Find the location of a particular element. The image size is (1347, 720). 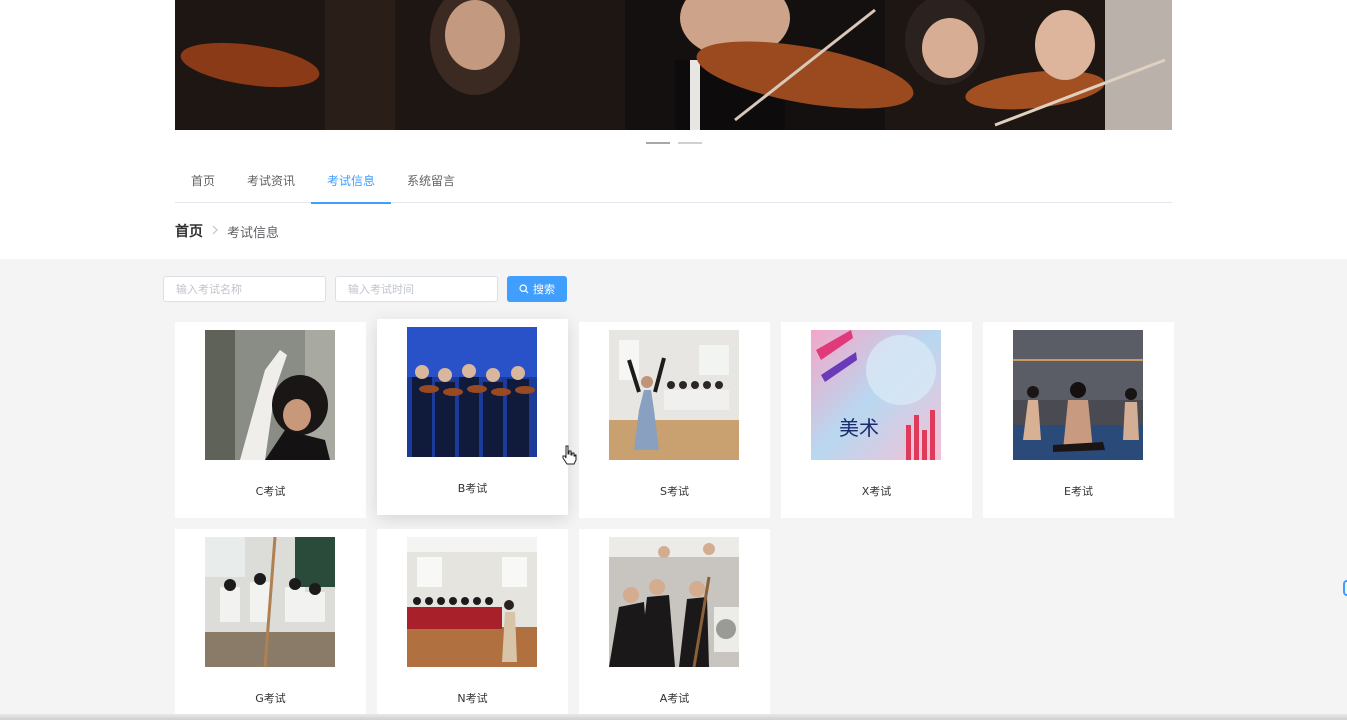

dance-audition-photo is located at coordinates (674, 395).